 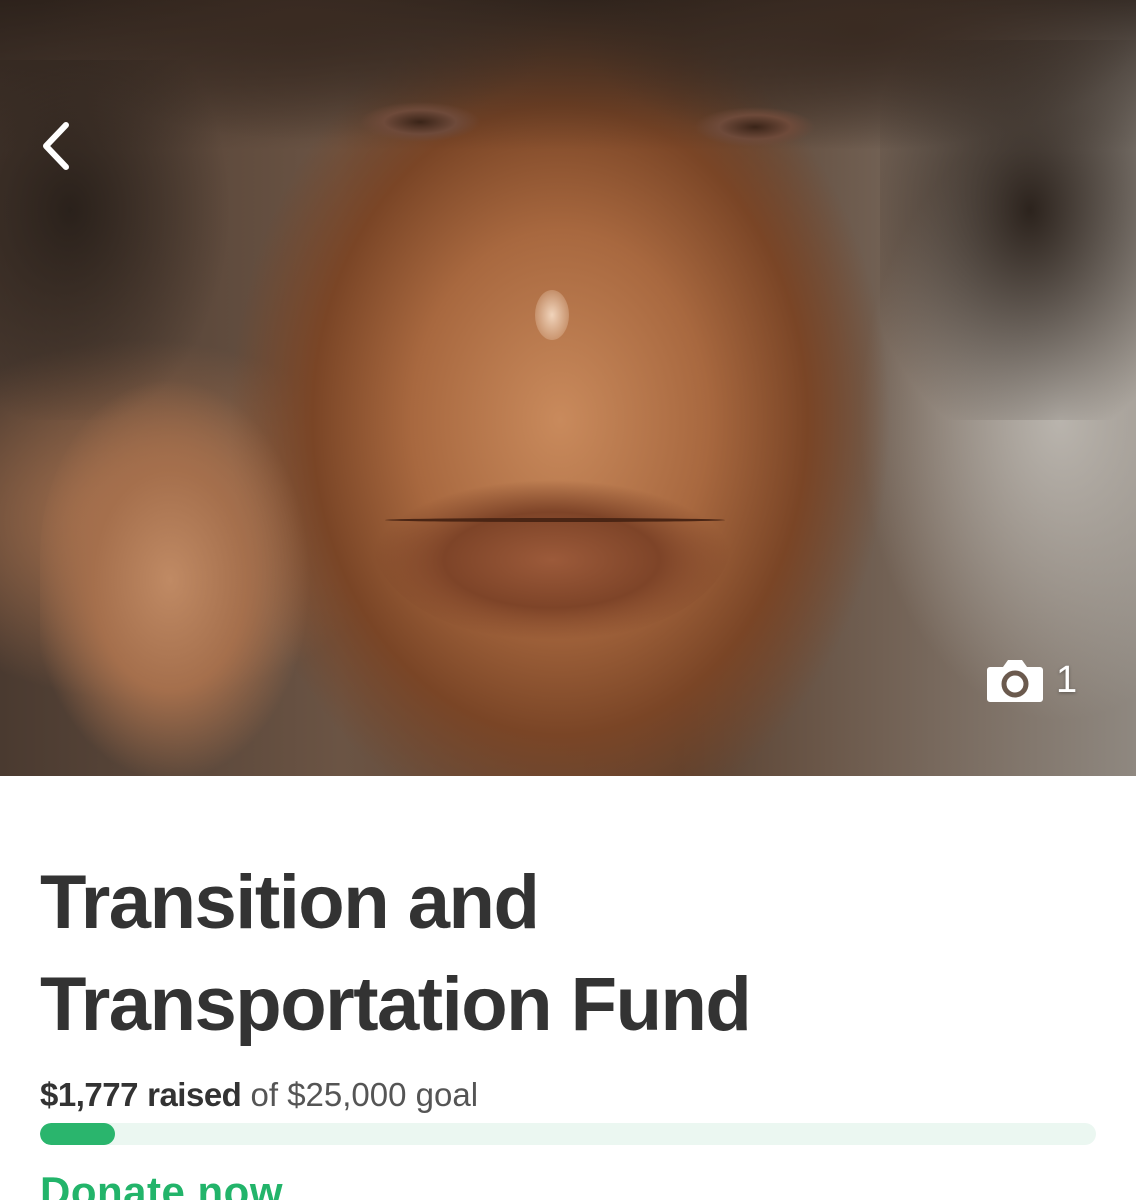 What do you see at coordinates (568, 1134) in the screenshot?
I see `progress-bar` at bounding box center [568, 1134].